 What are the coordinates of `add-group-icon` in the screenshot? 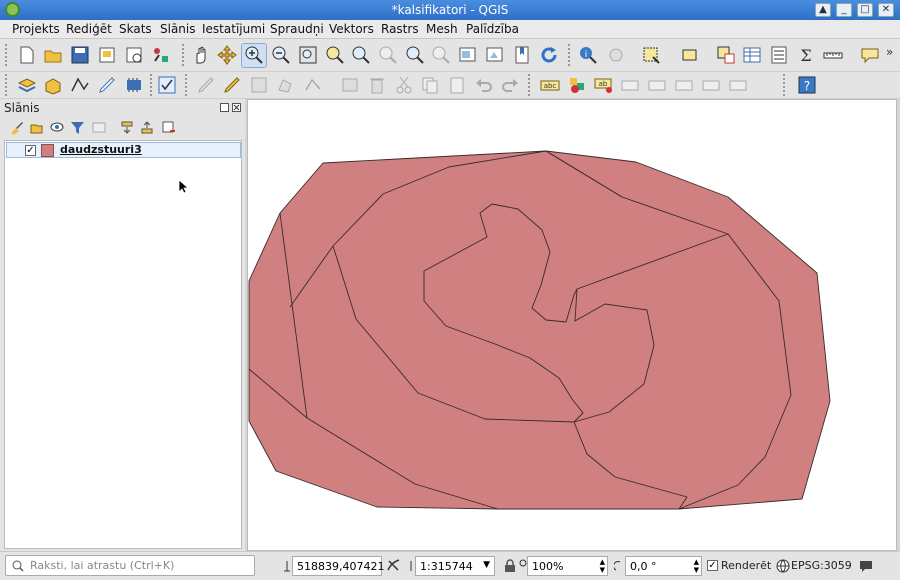 It's located at (36, 127).